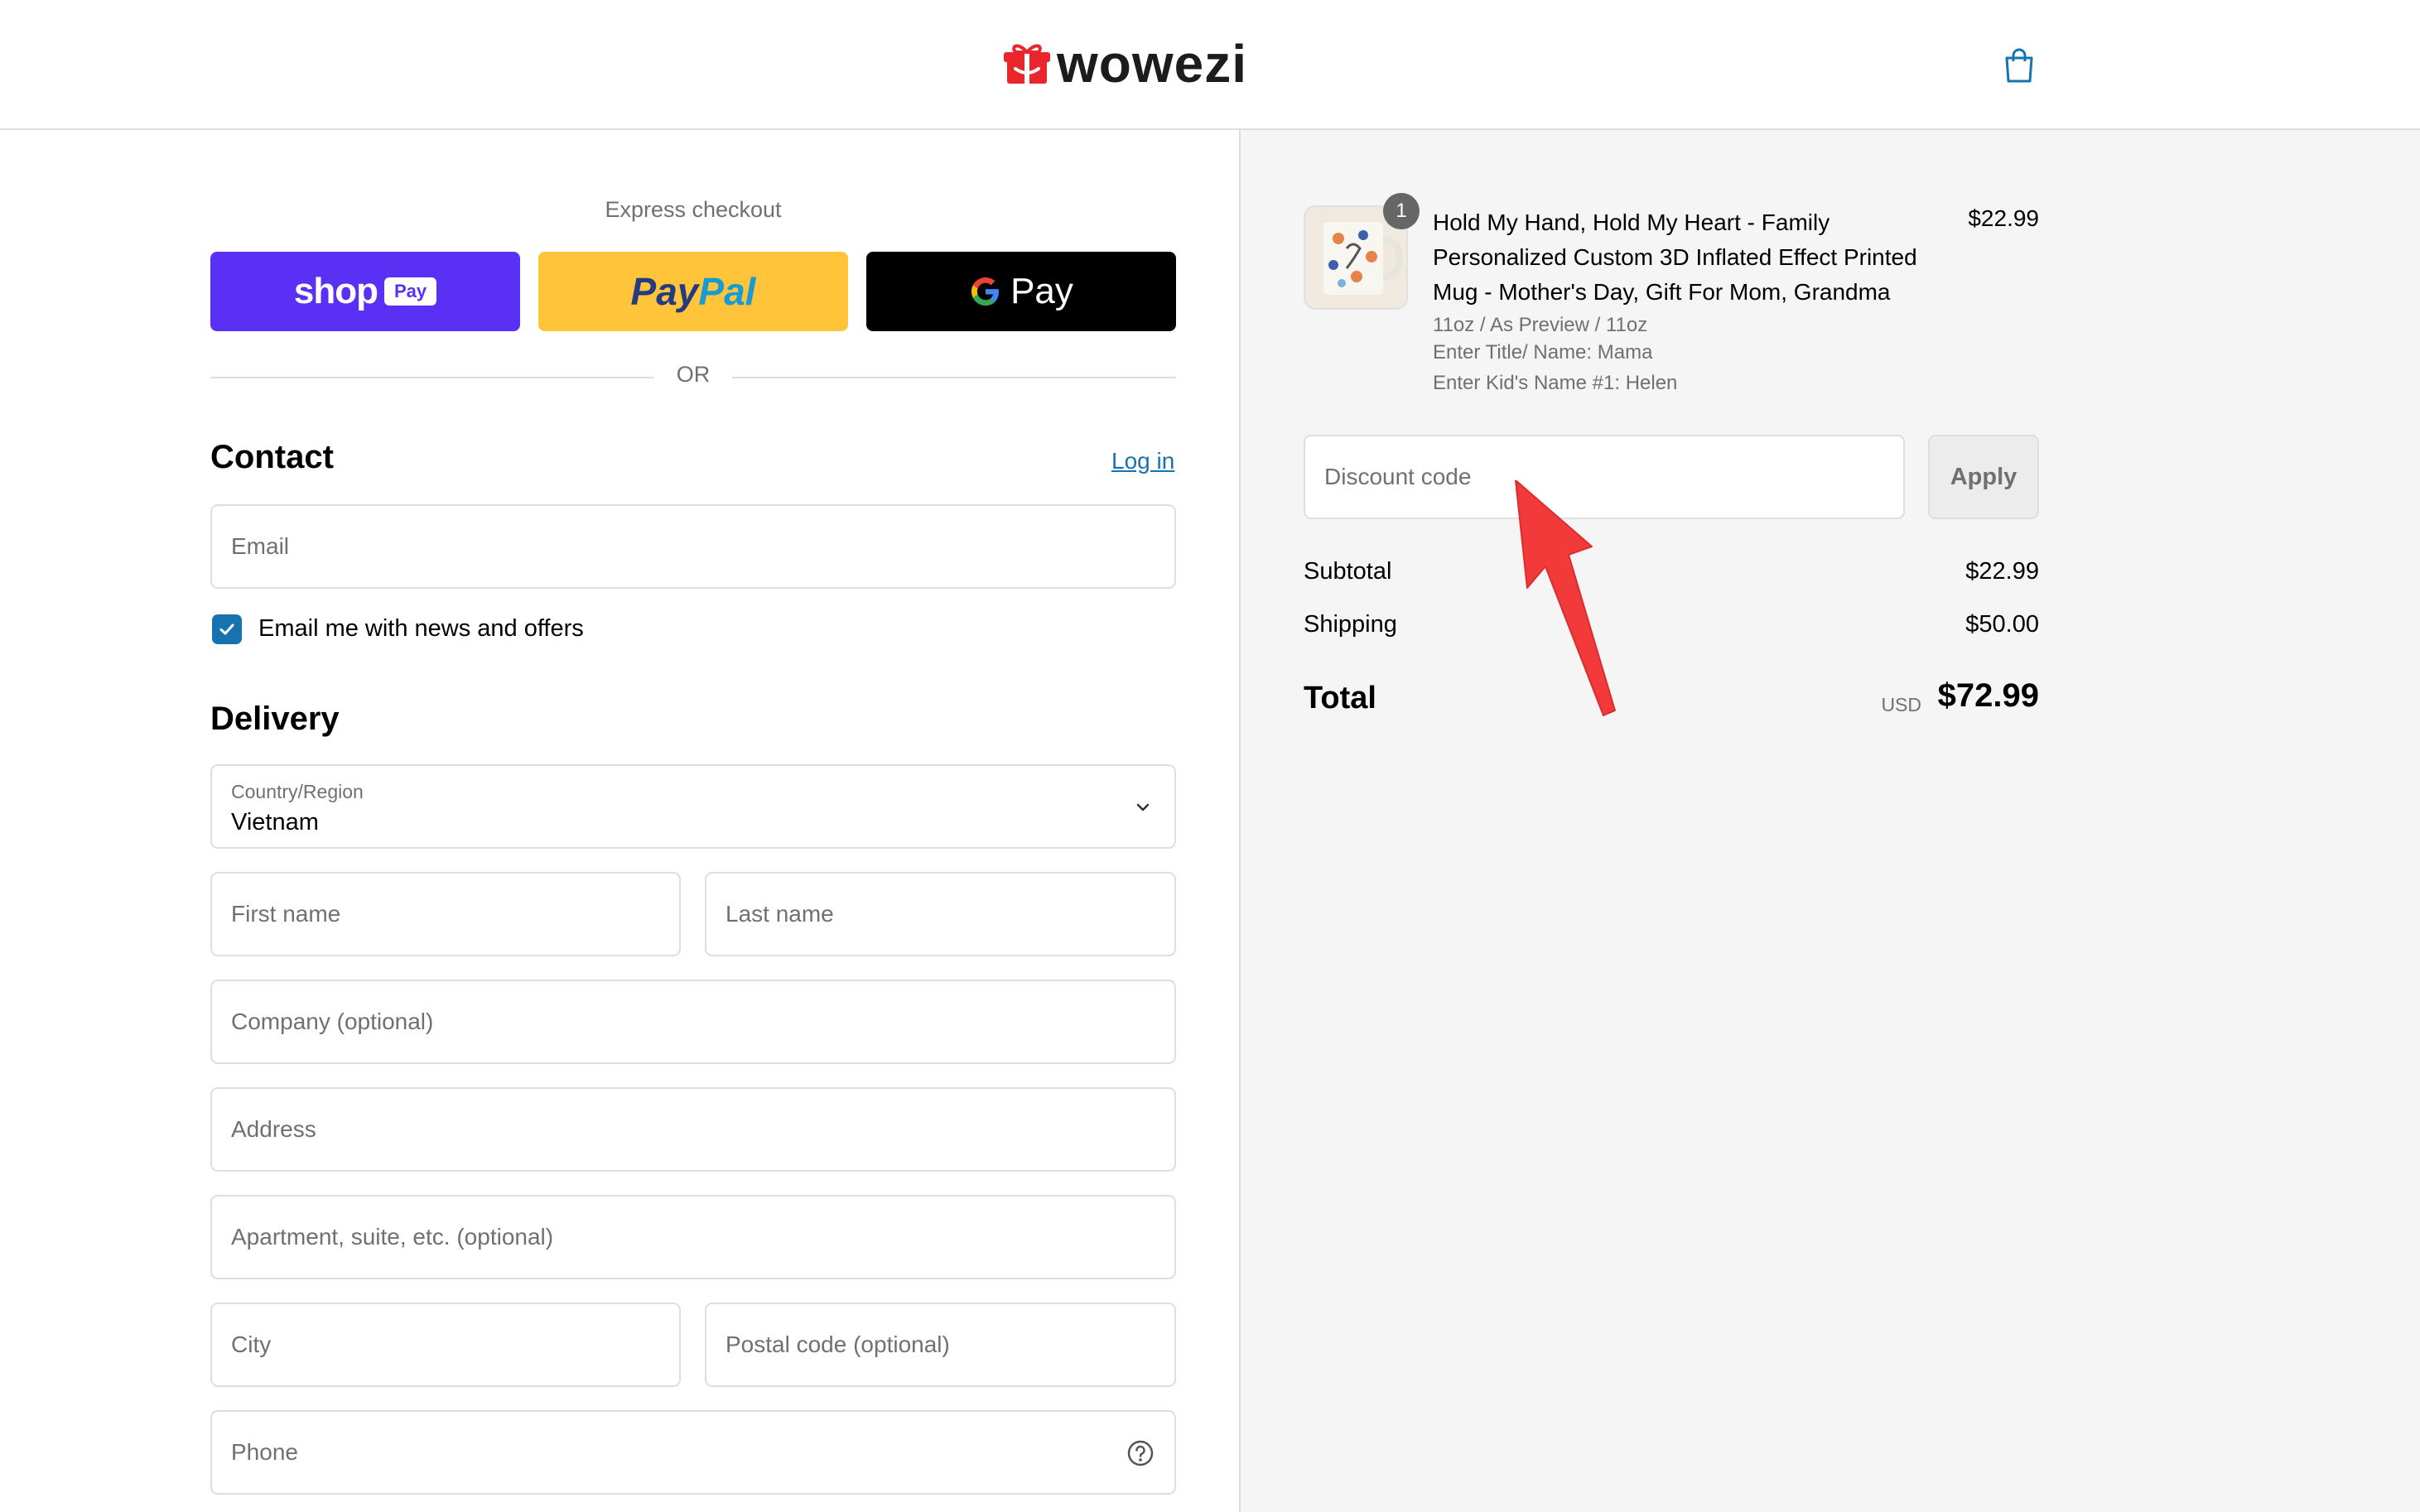 Image resolution: width=2420 pixels, height=1512 pixels. What do you see at coordinates (272, 457) in the screenshot?
I see `contact-heading: Contact` at bounding box center [272, 457].